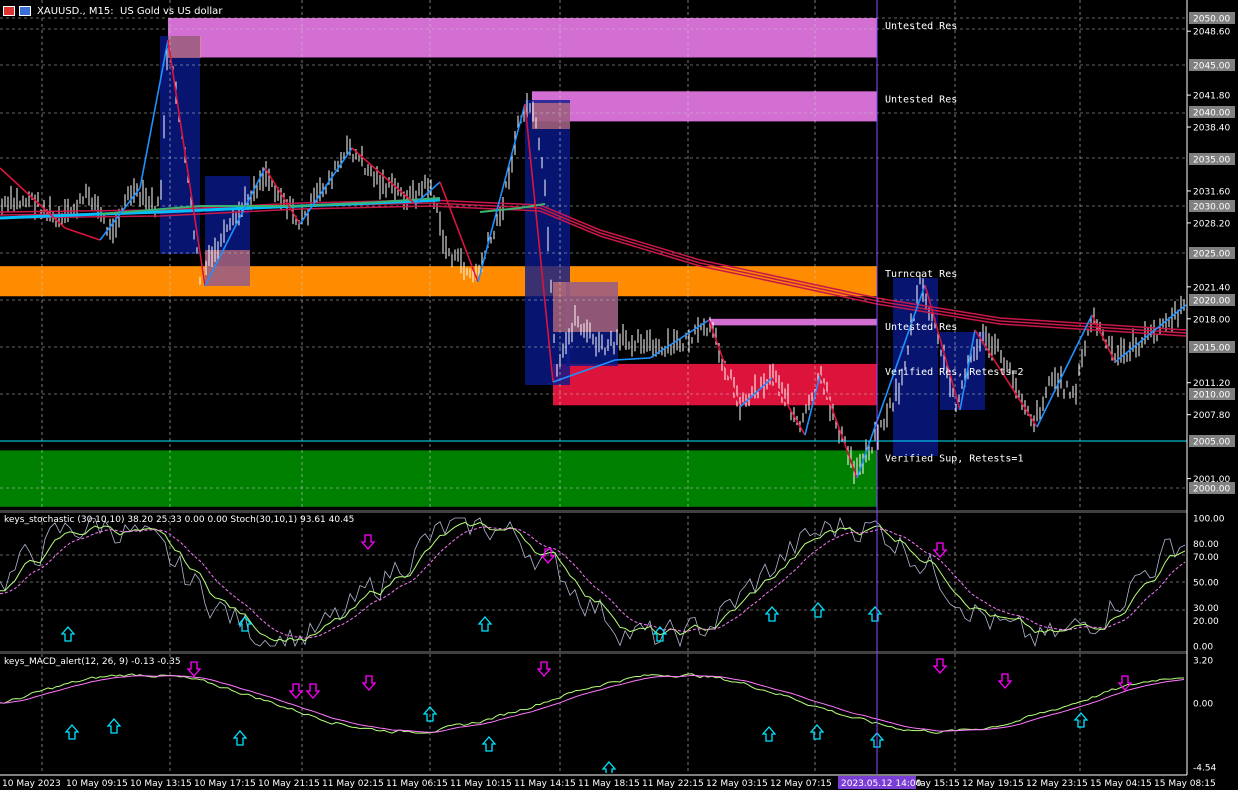  I want to click on time-label: 12 May 23:15, so click(1057, 784).